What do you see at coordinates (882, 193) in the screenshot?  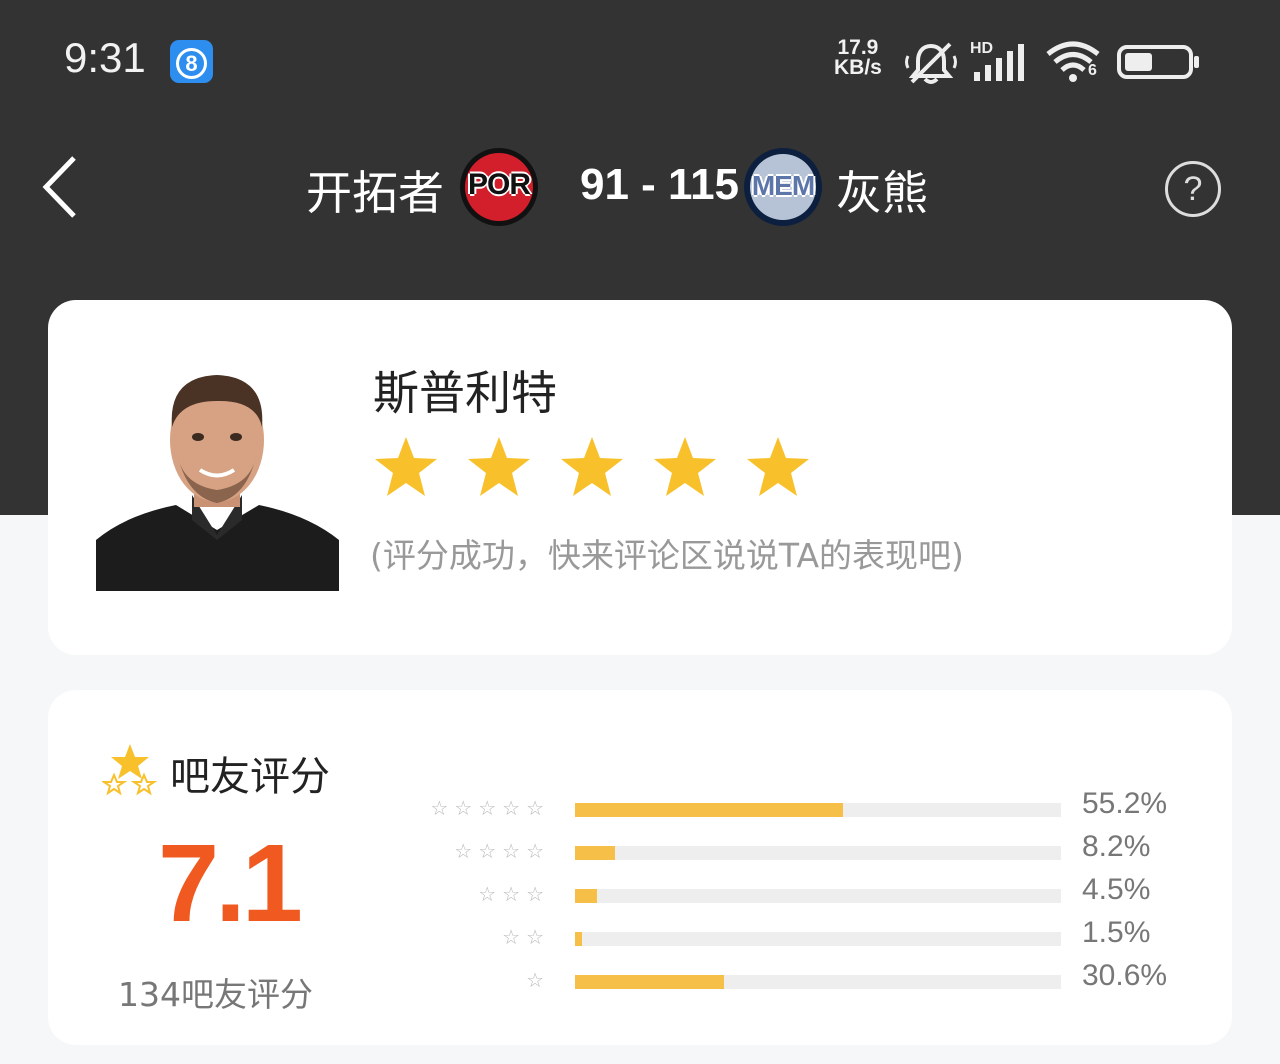 I see `away-team-name: 灰熊` at bounding box center [882, 193].